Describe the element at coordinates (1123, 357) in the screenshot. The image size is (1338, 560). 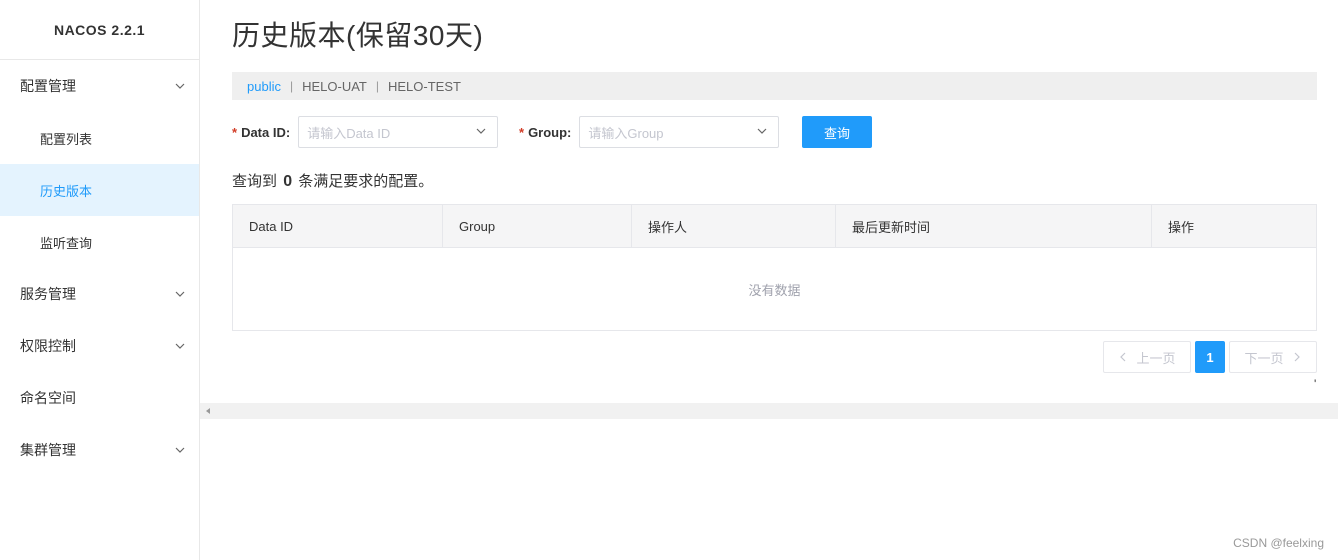
I see `chevron-left-icon` at that location.